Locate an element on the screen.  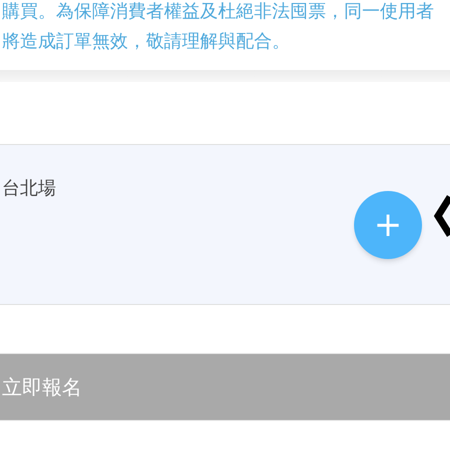
notice-text: 購買。為保障消費者權益及杜絕非法囤票，同一使用者 is located at coordinates (218, 12).